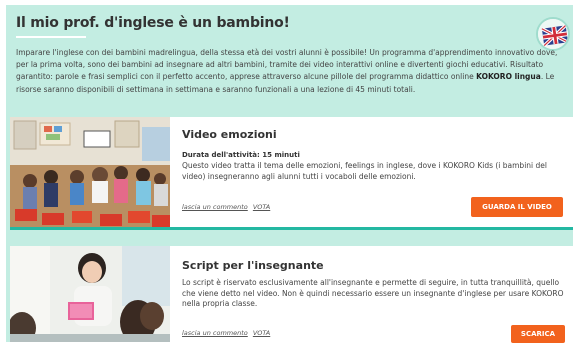 The height and width of the screenshot is (343, 573). What do you see at coordinates (241, 155) in the screenshot?
I see `card-duration: Durata dell'attività: 15 minuti` at bounding box center [241, 155].